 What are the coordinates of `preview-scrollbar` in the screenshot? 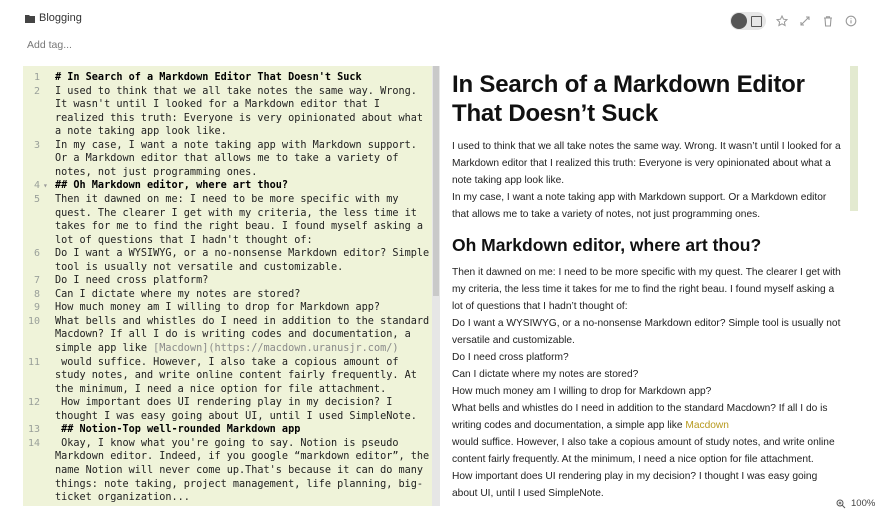 It's located at (854, 138).